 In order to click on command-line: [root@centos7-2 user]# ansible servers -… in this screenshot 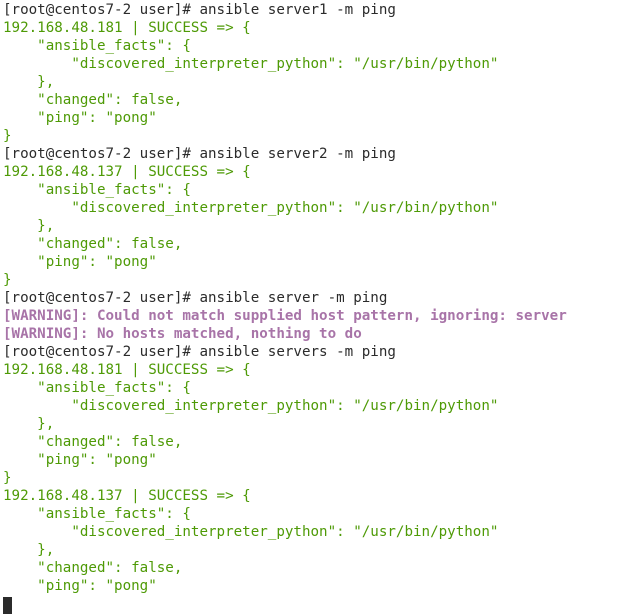, I will do `click(199, 352)`.